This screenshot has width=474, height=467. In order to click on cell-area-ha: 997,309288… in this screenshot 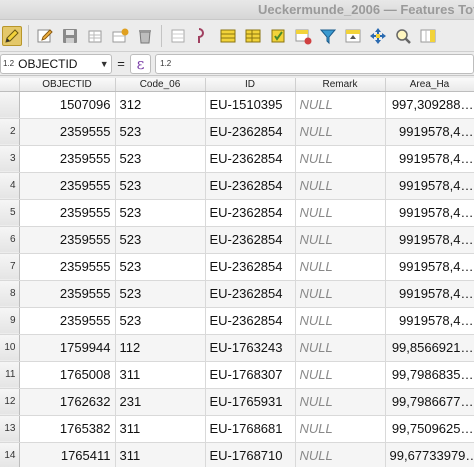, I will do `click(429, 105)`.